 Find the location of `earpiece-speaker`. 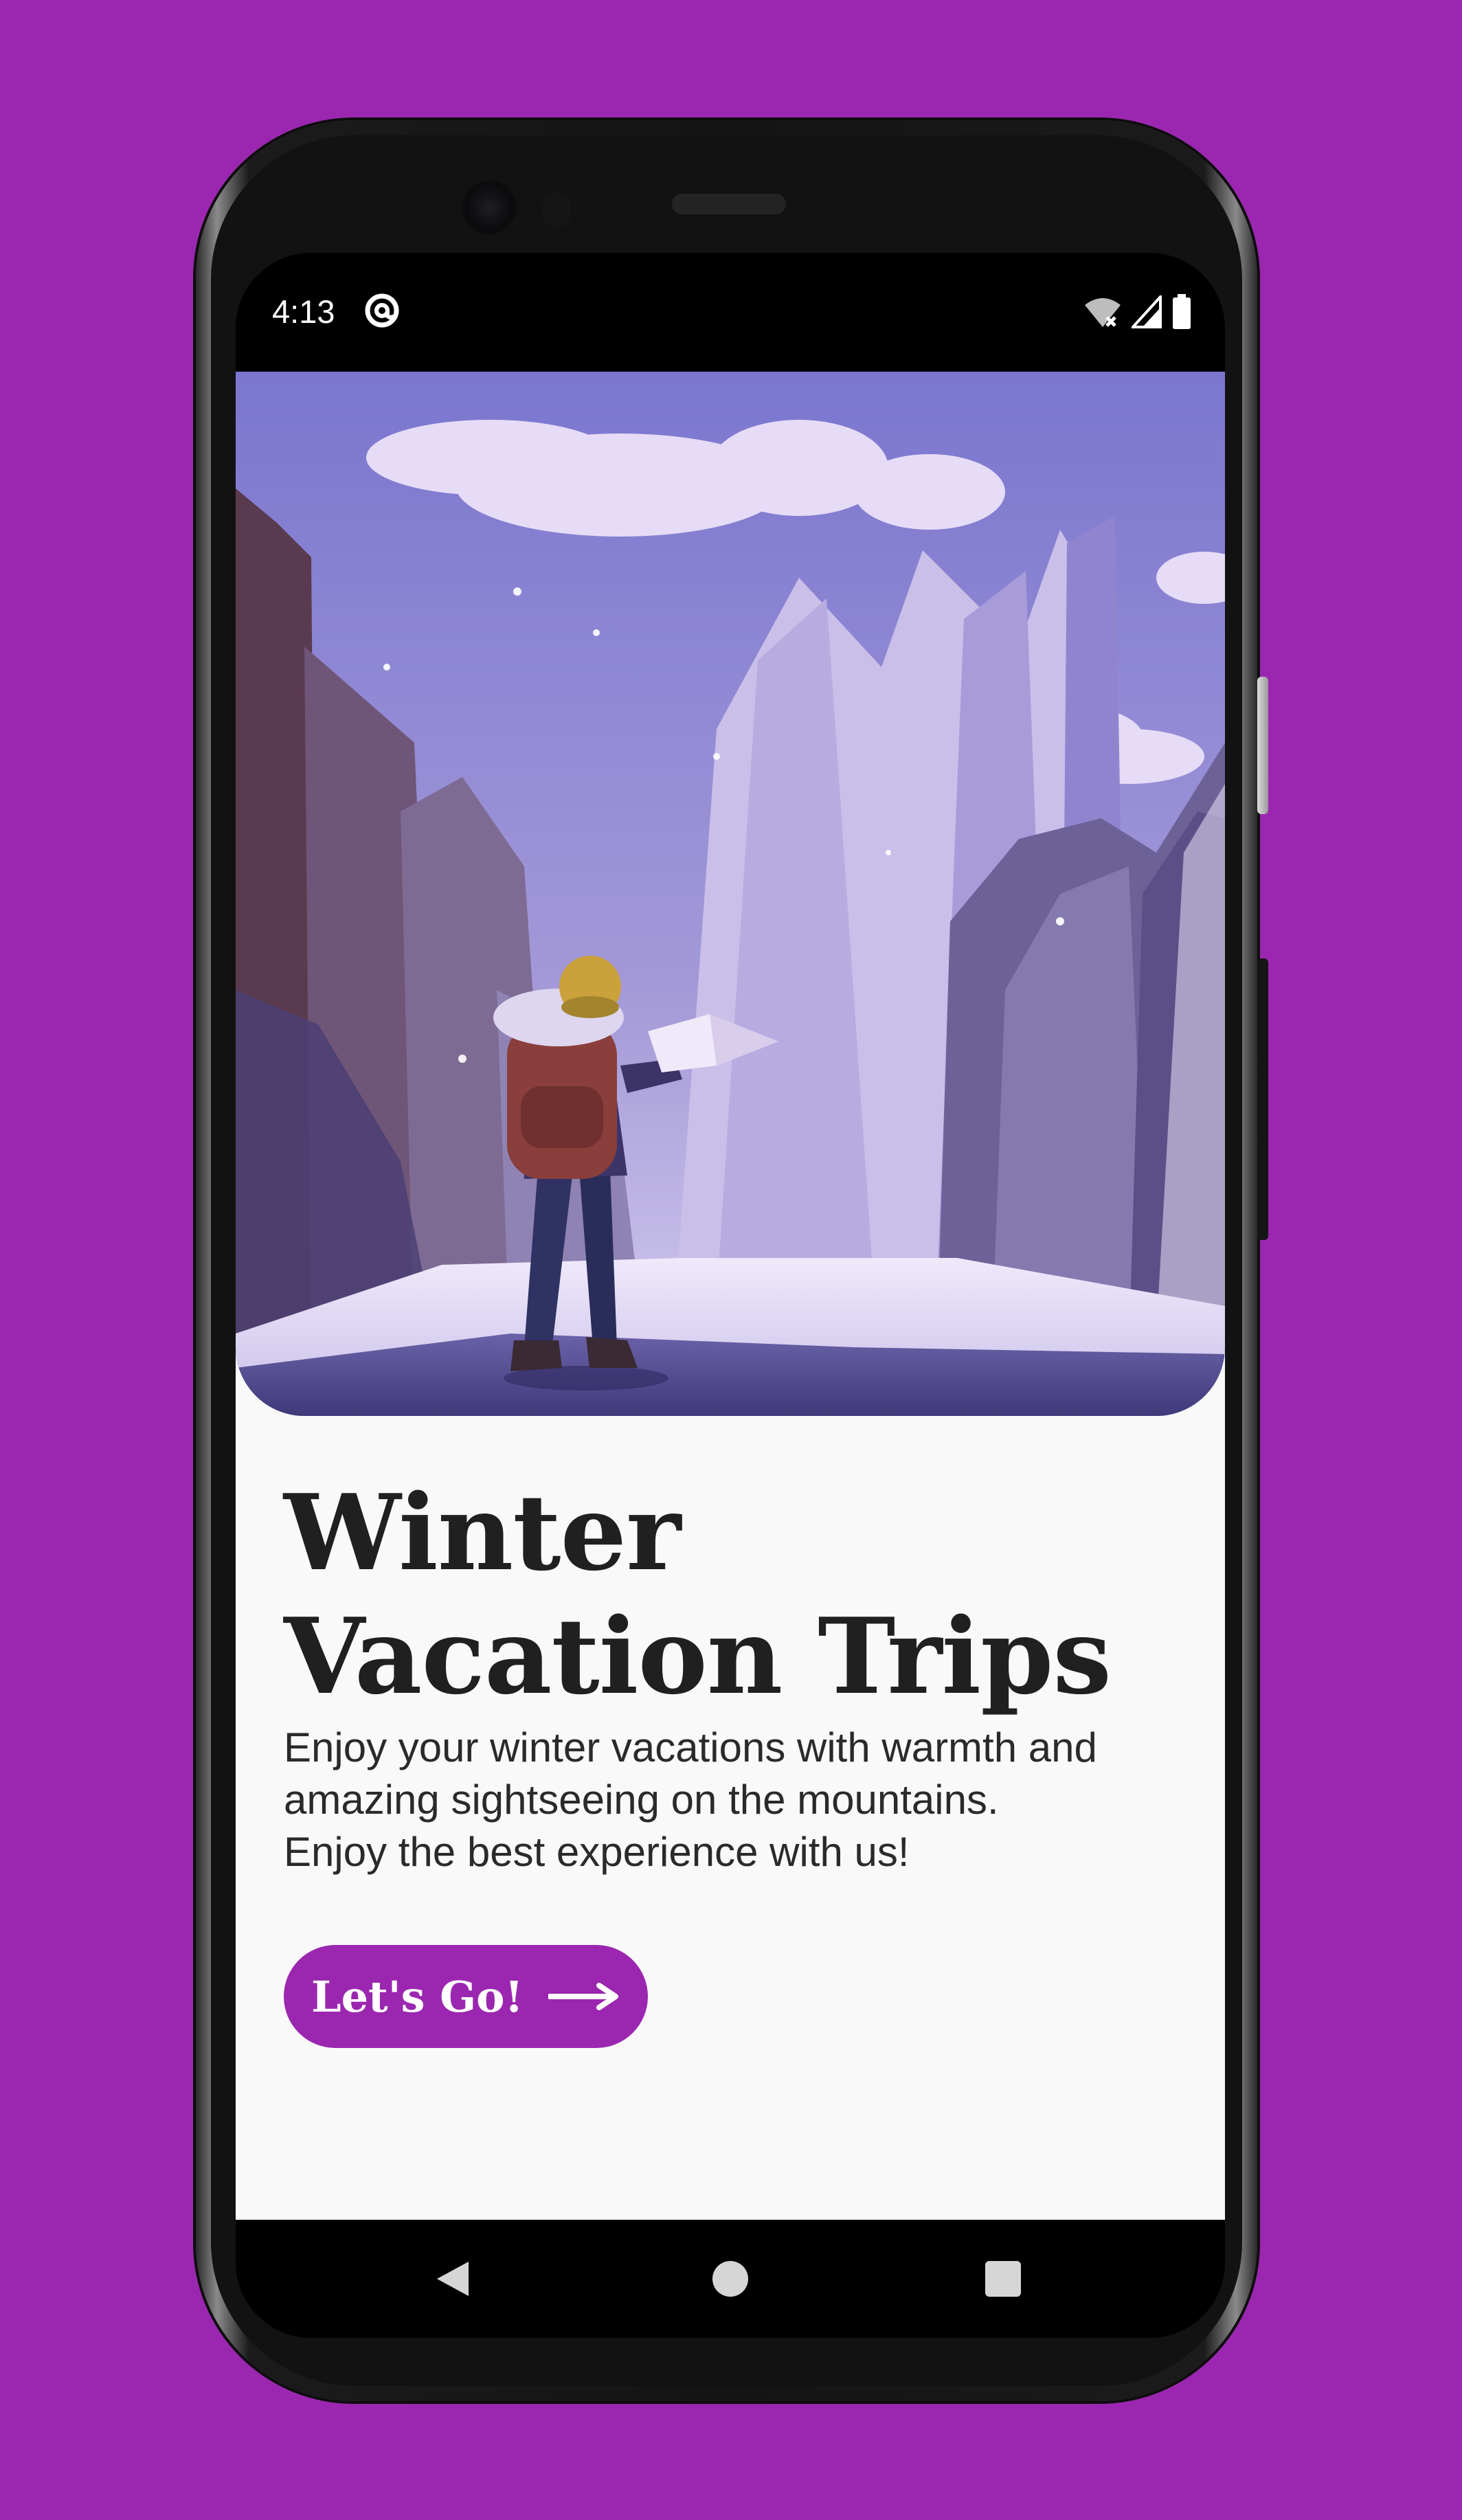

earpiece-speaker is located at coordinates (729, 204).